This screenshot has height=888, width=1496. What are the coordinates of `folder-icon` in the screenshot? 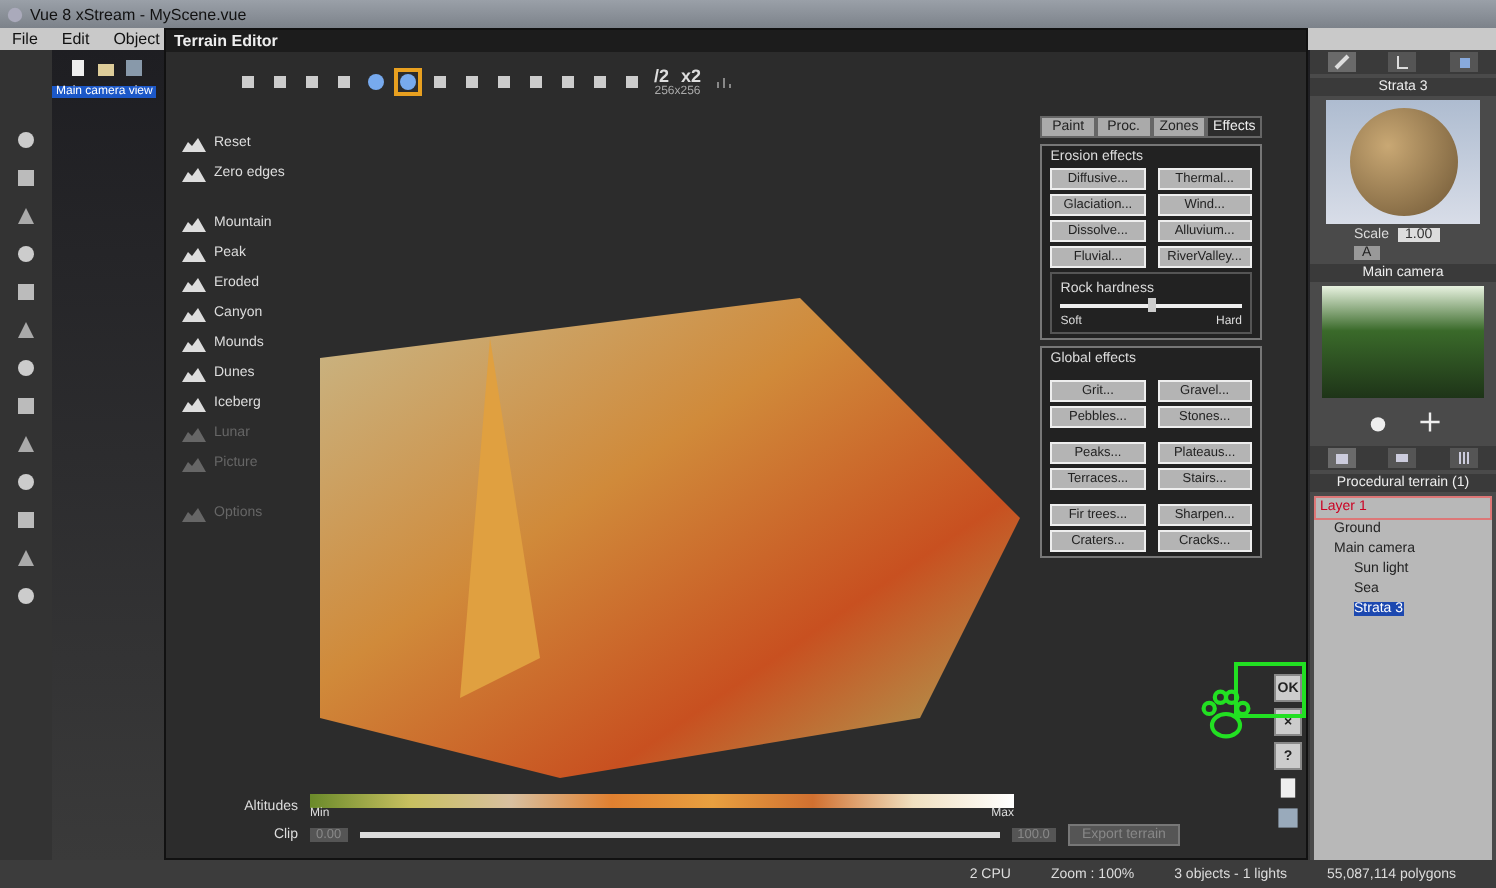 It's located at (106, 68).